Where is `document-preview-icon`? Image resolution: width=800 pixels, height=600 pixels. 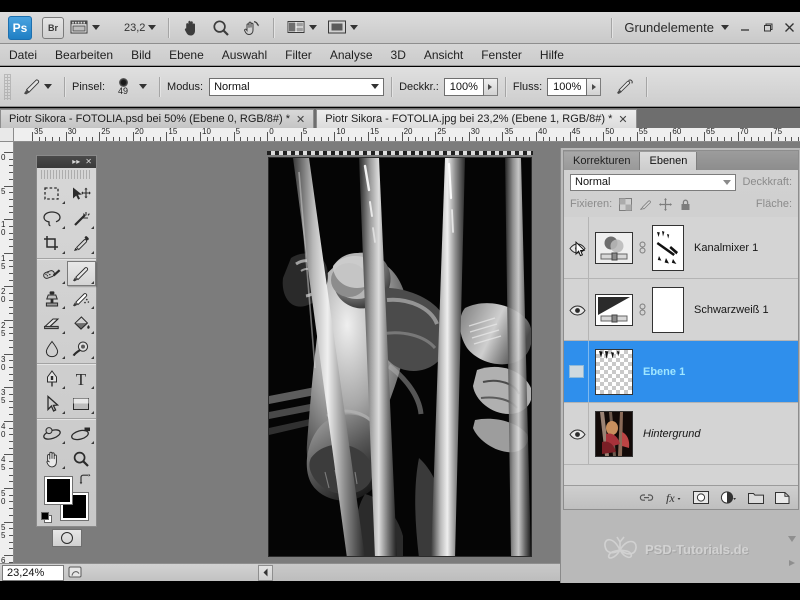 document-preview-icon is located at coordinates (75, 573).